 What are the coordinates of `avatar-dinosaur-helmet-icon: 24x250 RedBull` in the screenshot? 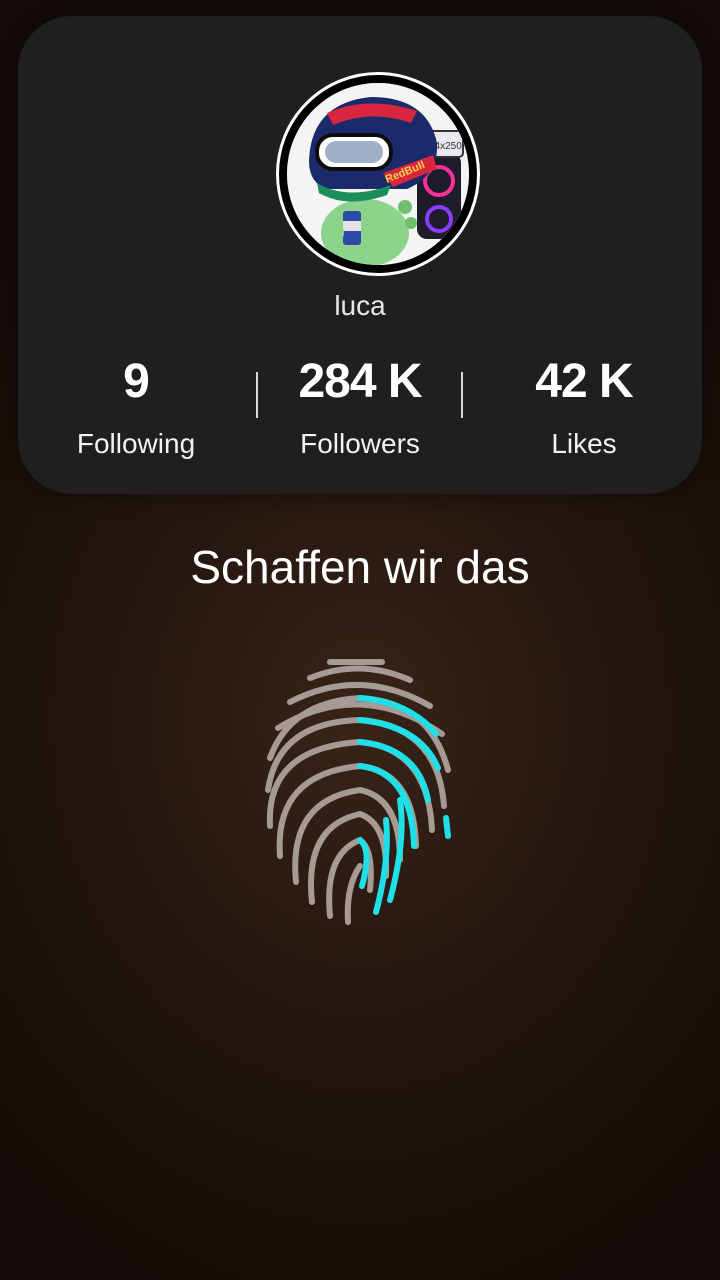 It's located at (378, 174).